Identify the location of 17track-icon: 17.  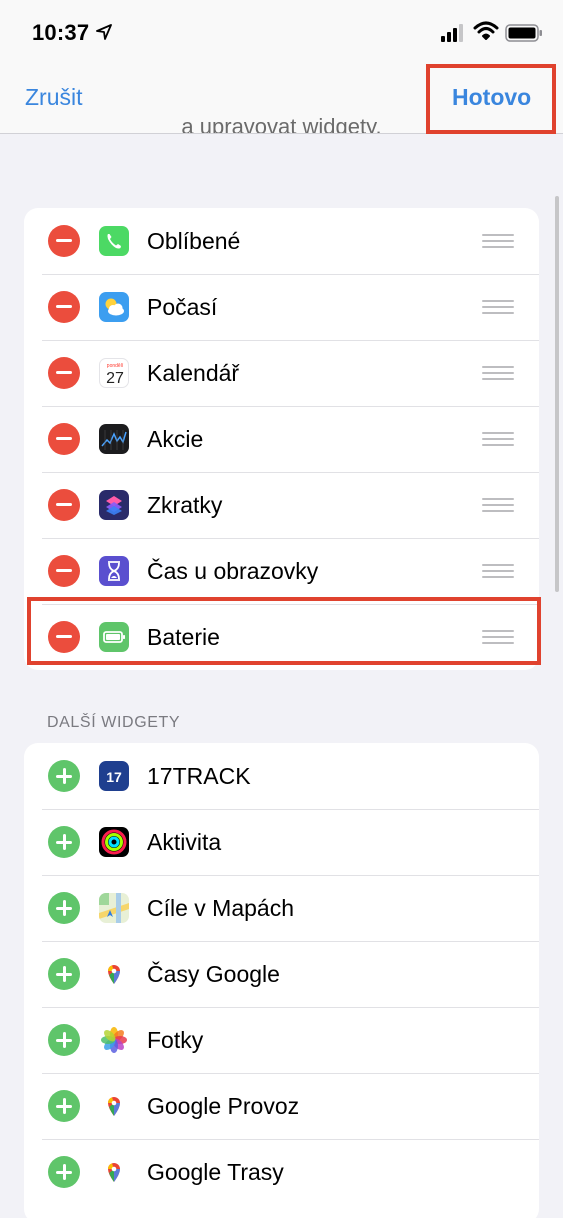
(114, 776).